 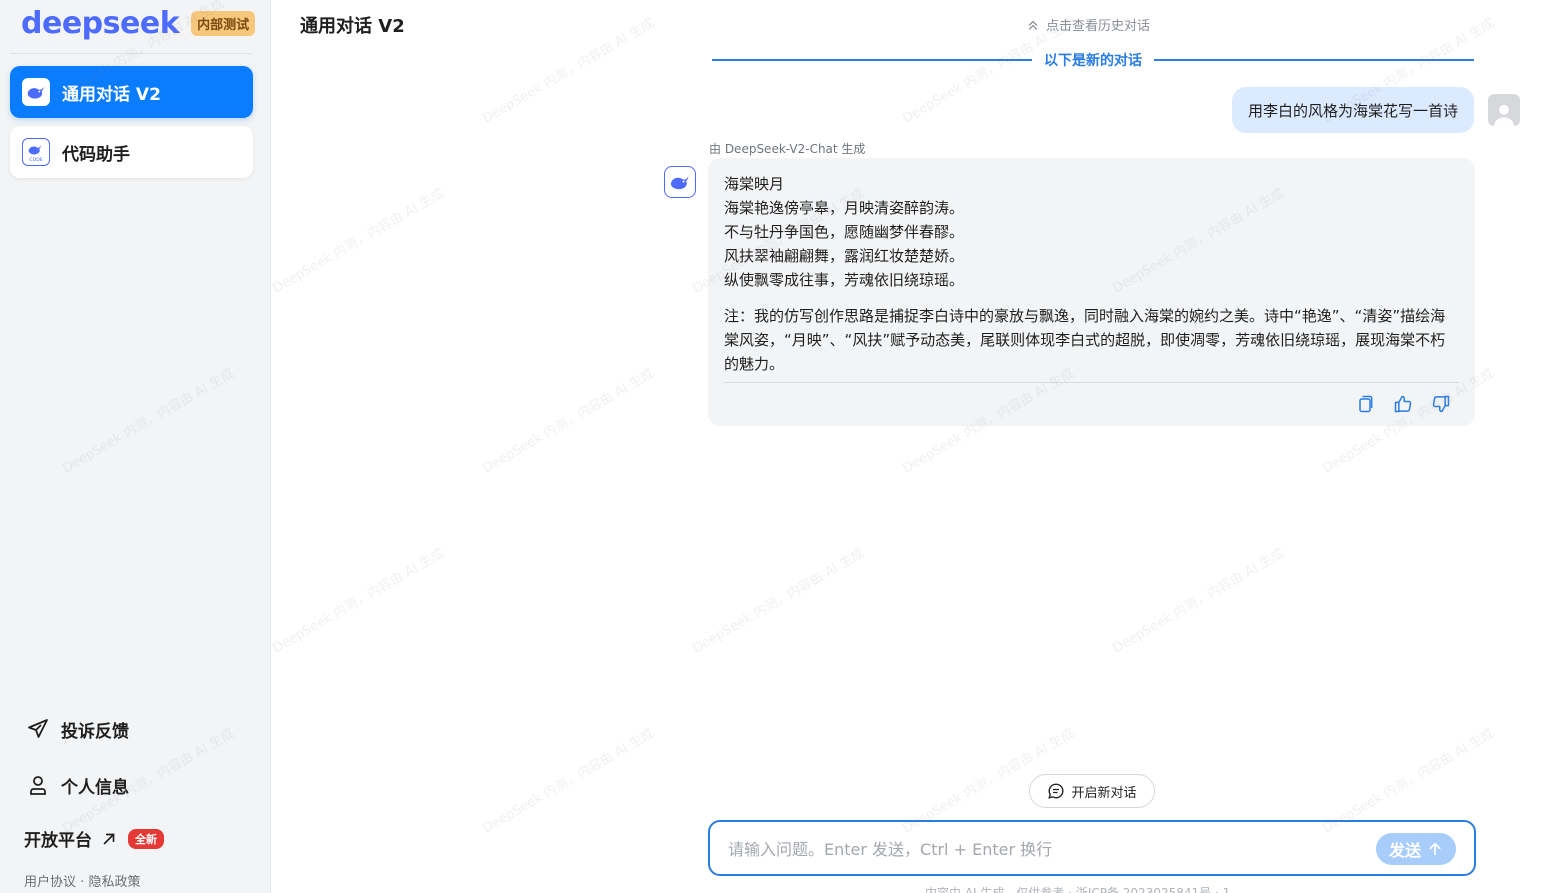 I want to click on sidebar-item-code-assistant: CODE 代码助手, so click(x=131, y=152).